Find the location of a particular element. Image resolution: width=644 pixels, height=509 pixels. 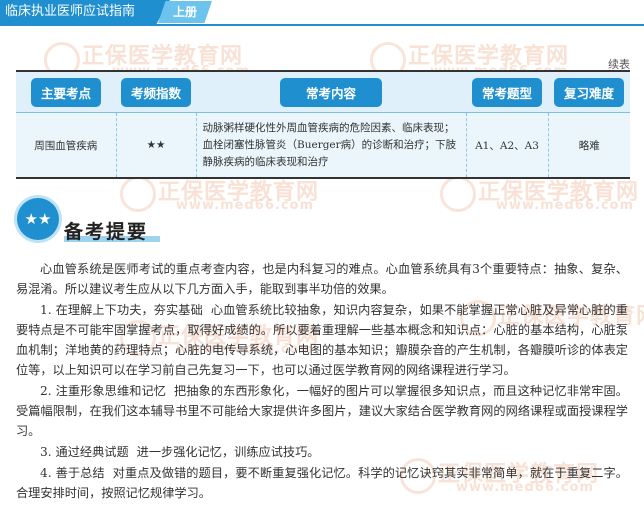

paragraph-lead: 2. 注重形象思维和记忆 is located at coordinates (103, 391).